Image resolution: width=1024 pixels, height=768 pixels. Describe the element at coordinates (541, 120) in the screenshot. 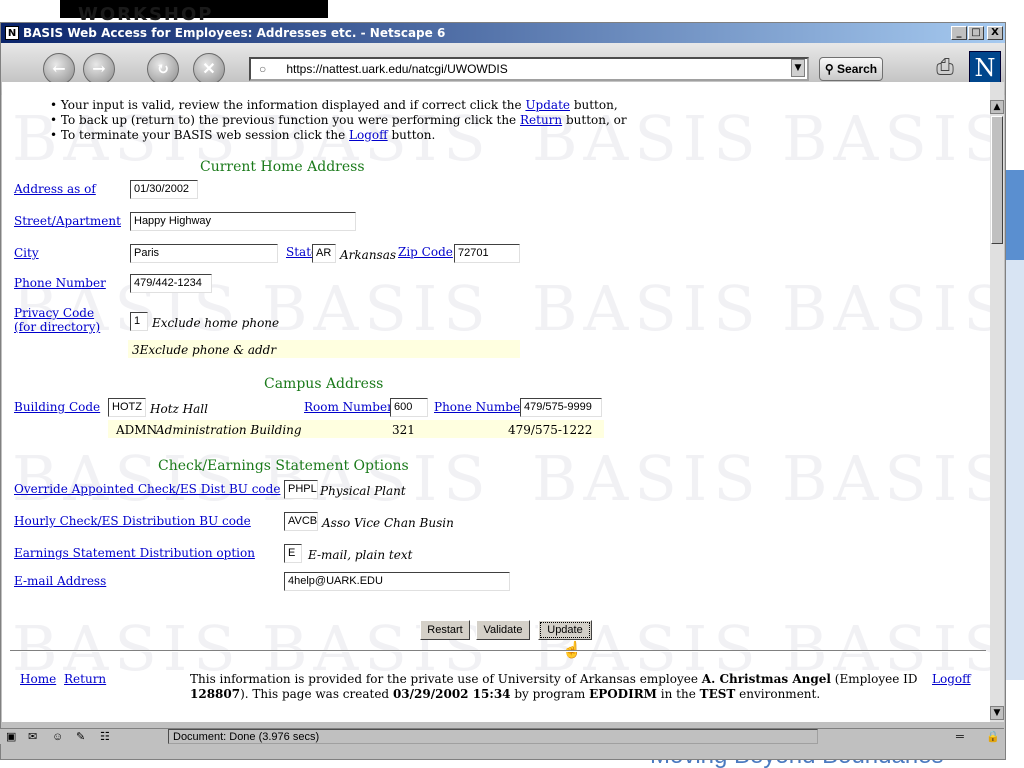

I see `return-link: Return` at that location.